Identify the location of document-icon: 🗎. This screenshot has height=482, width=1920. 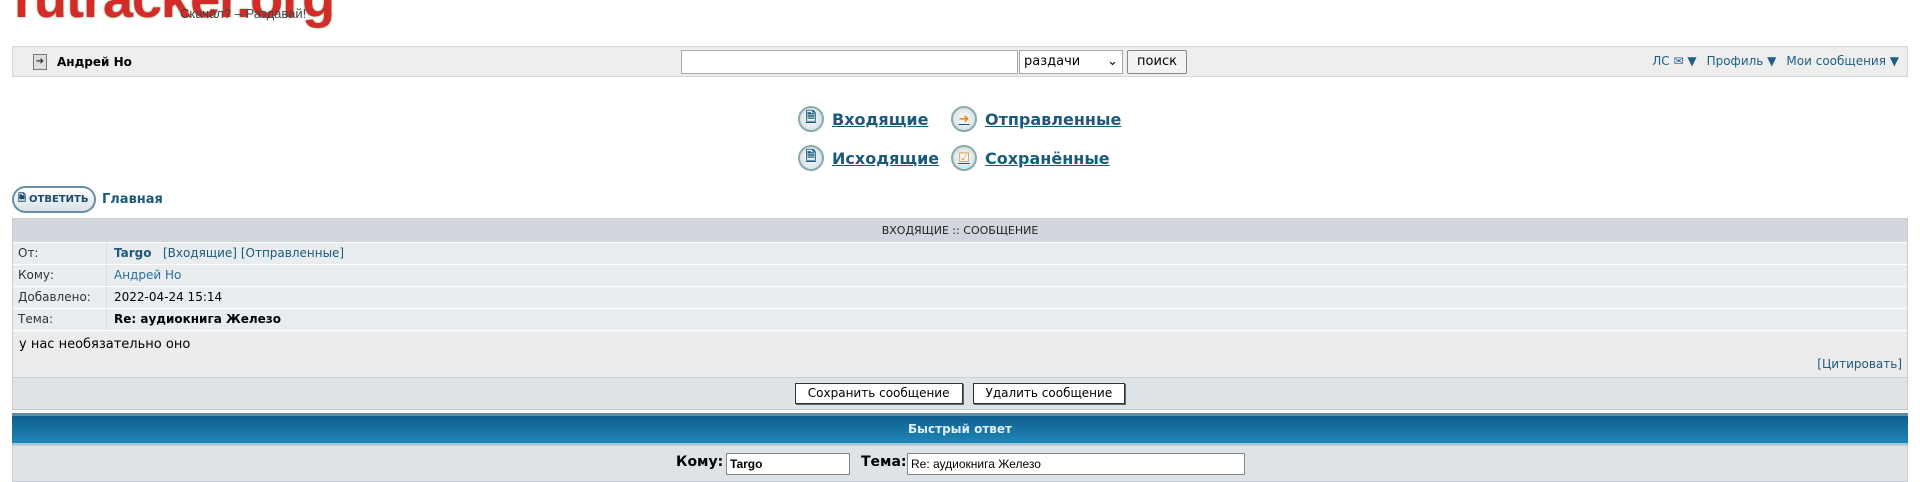
(22, 198).